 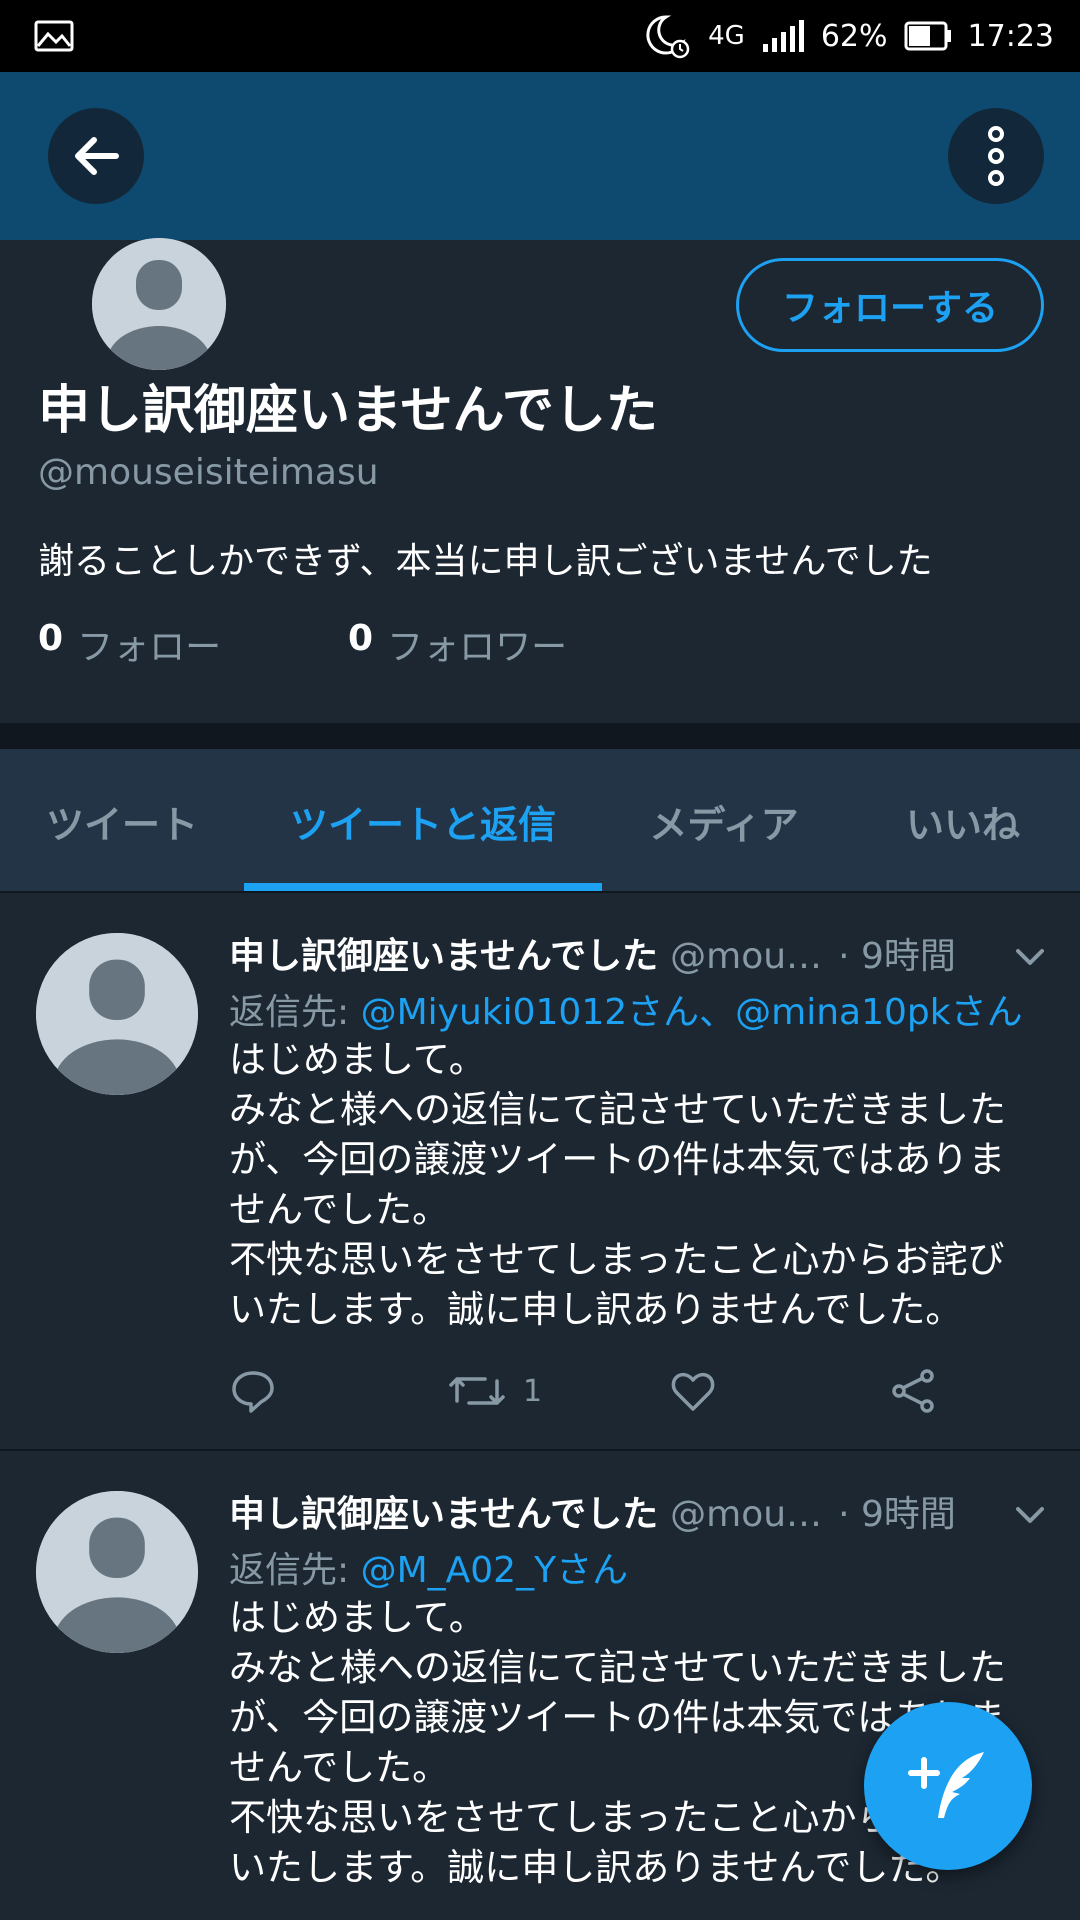 What do you see at coordinates (477, 647) in the screenshot?
I see `followers-label: フォロワー` at bounding box center [477, 647].